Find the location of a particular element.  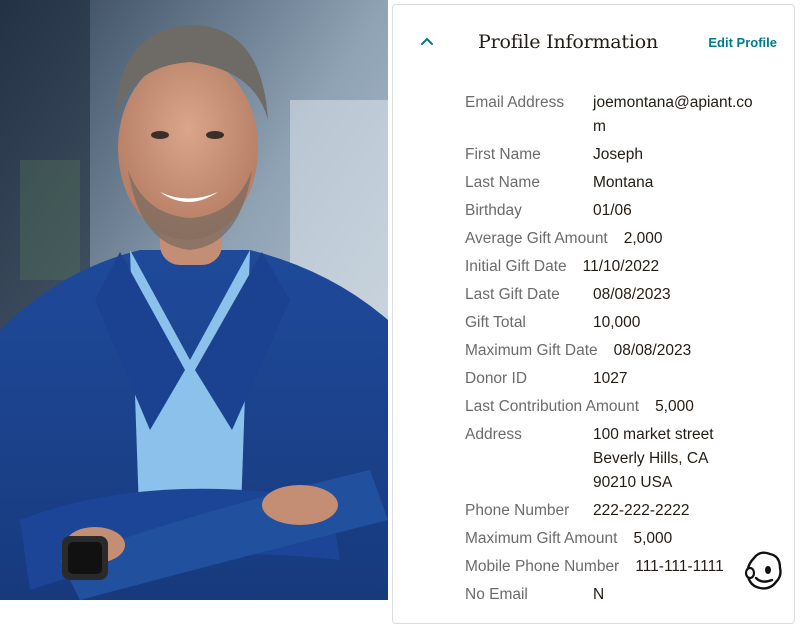

field-last-gift-date: Last Gift Date 08/08/2023 is located at coordinates (629, 295).